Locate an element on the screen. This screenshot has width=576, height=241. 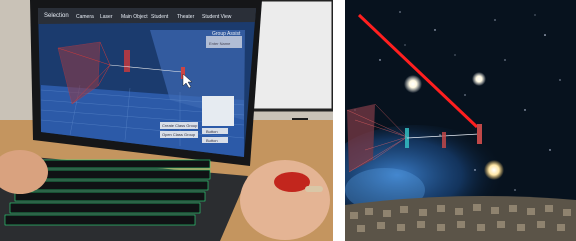
red-mouse is located at coordinates (292, 182).